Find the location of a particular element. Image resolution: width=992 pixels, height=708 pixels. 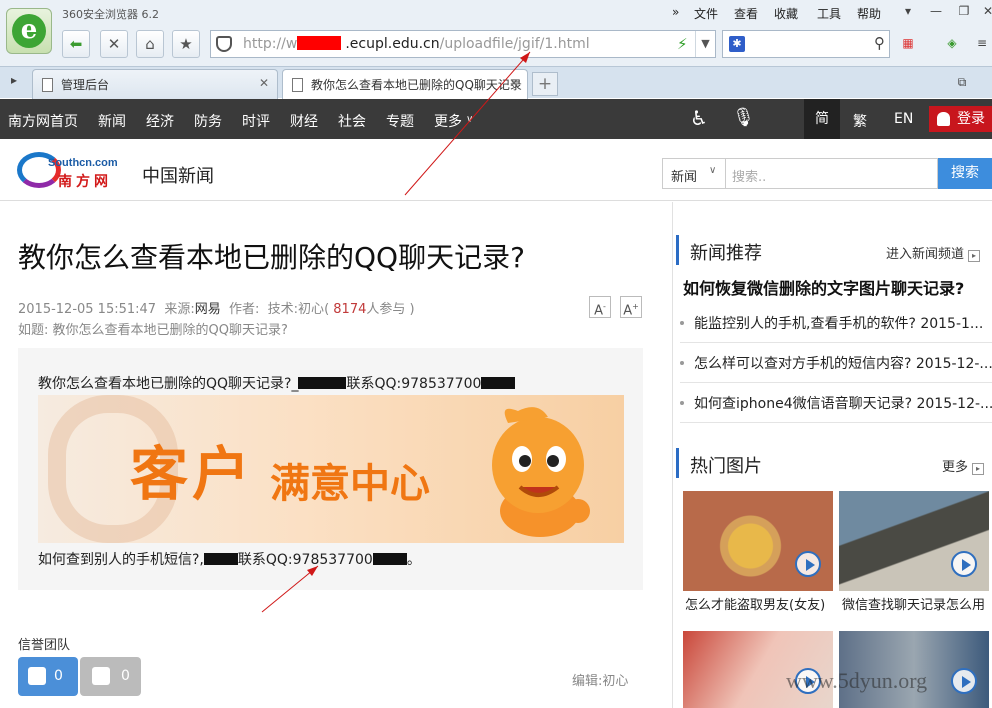

pics-more-link: 更多 ▸ is located at coordinates (963, 465).